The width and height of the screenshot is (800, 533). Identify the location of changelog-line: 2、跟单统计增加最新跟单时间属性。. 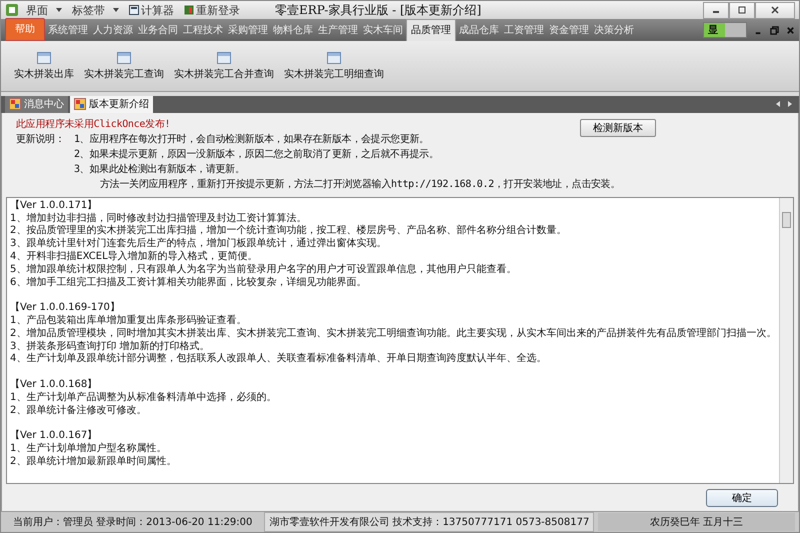
(94, 462).